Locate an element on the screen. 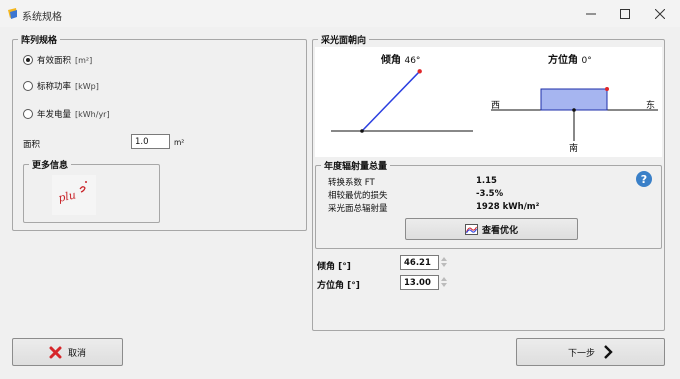 Image resolution: width=680 pixels, height=379 pixels. radio-unit: [kWp] is located at coordinates (87, 86).